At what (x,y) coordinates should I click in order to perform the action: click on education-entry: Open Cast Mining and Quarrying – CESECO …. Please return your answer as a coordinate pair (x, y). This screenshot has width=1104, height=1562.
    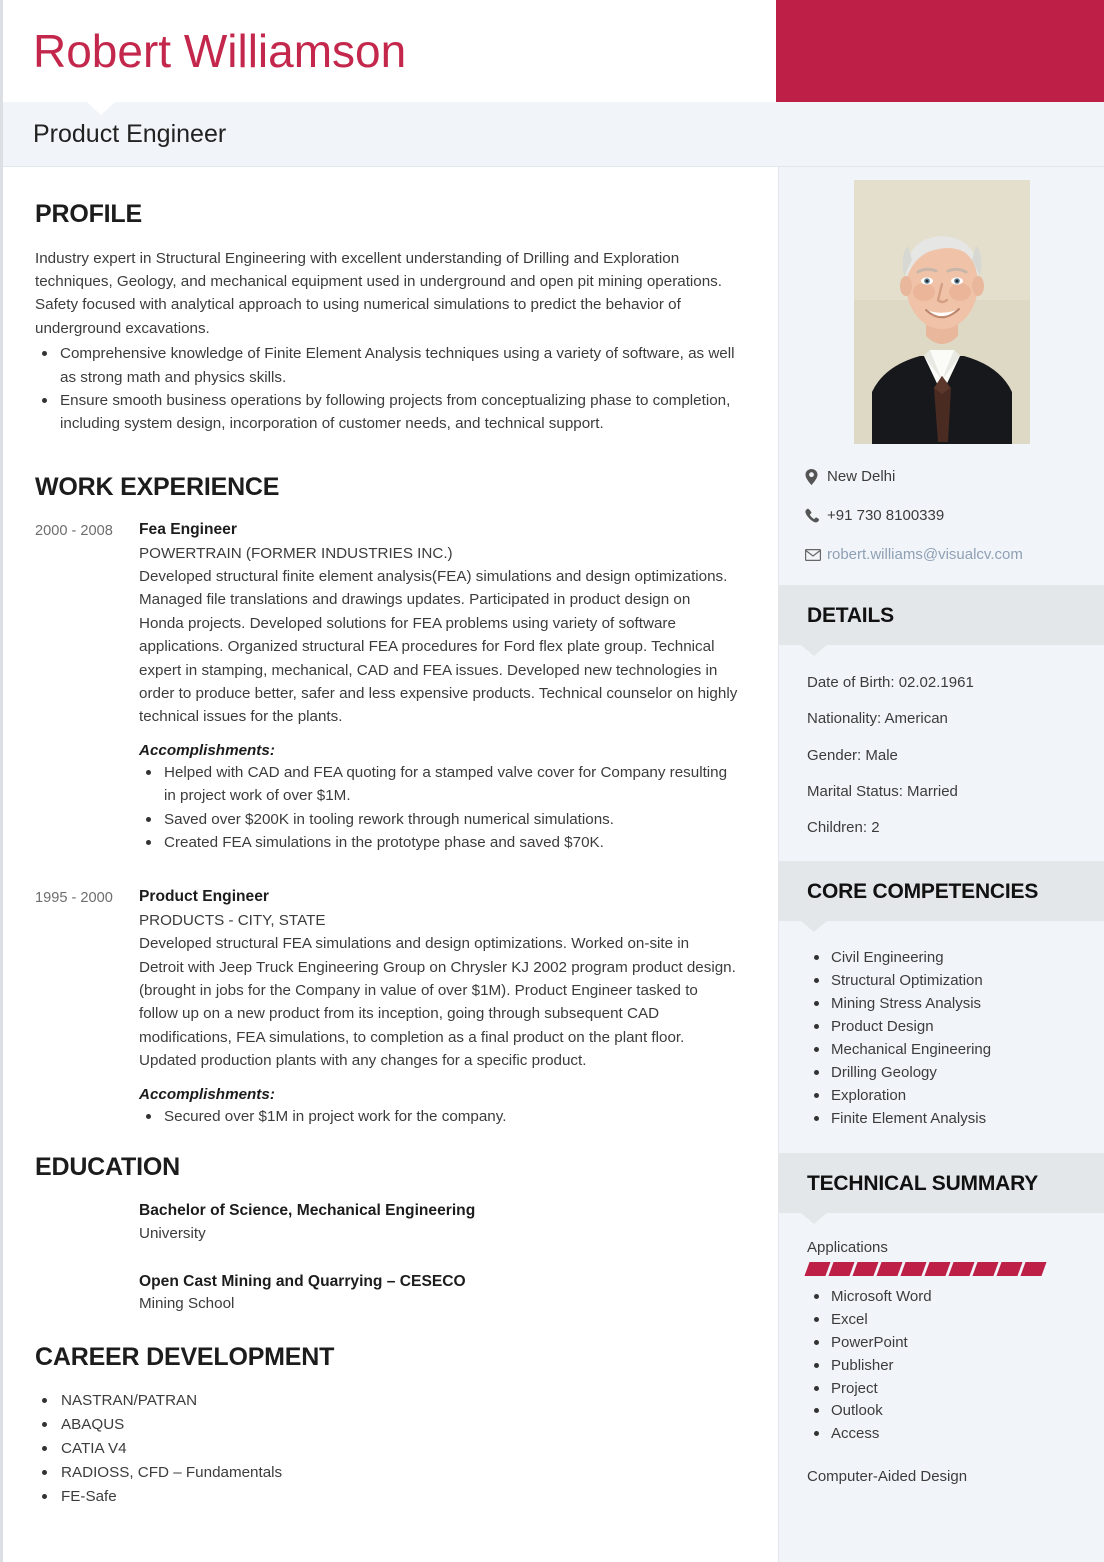
    Looking at the image, I should click on (438, 1293).